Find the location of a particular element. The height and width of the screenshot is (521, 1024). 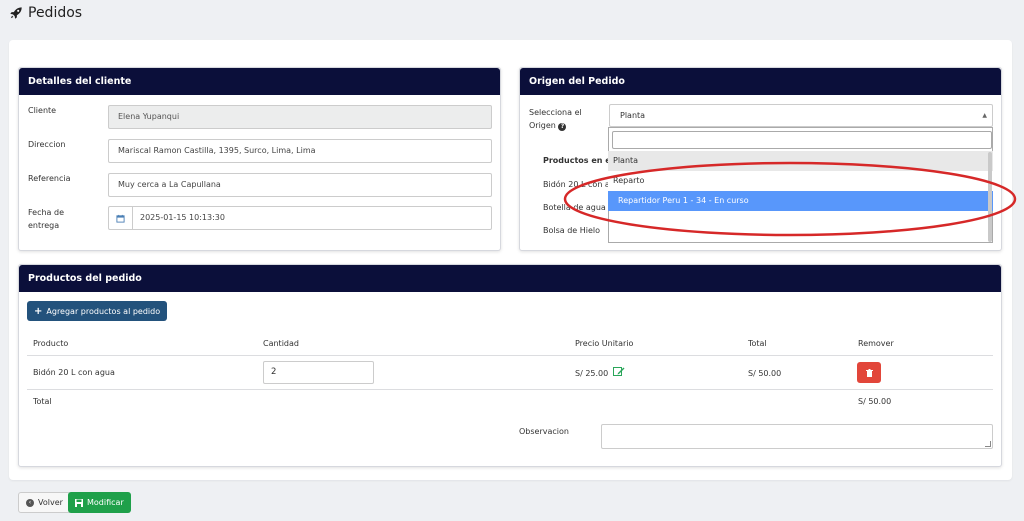

question-icon: ? is located at coordinates (562, 127).